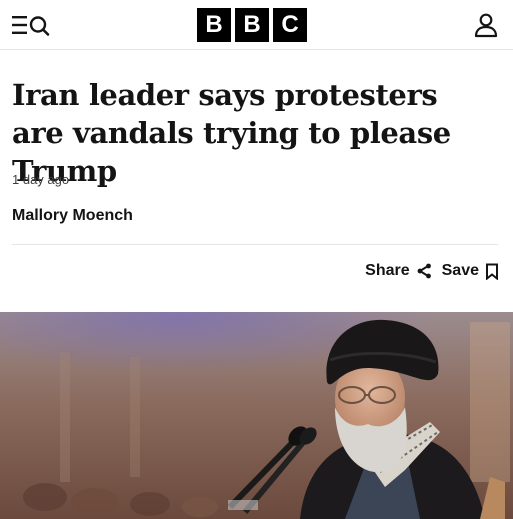 This screenshot has height=519, width=513. I want to click on share-icon, so click(424, 271).